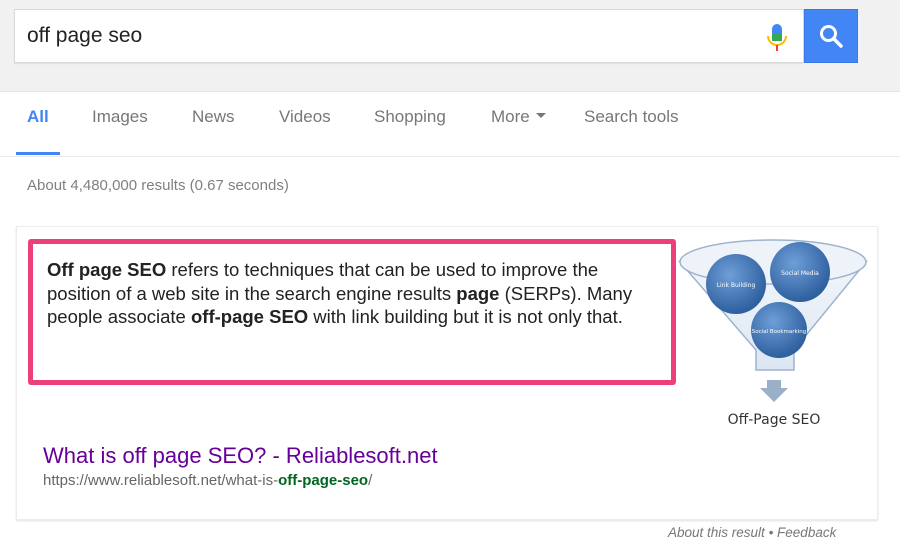 The image size is (900, 550). I want to click on search-input, so click(387, 36).